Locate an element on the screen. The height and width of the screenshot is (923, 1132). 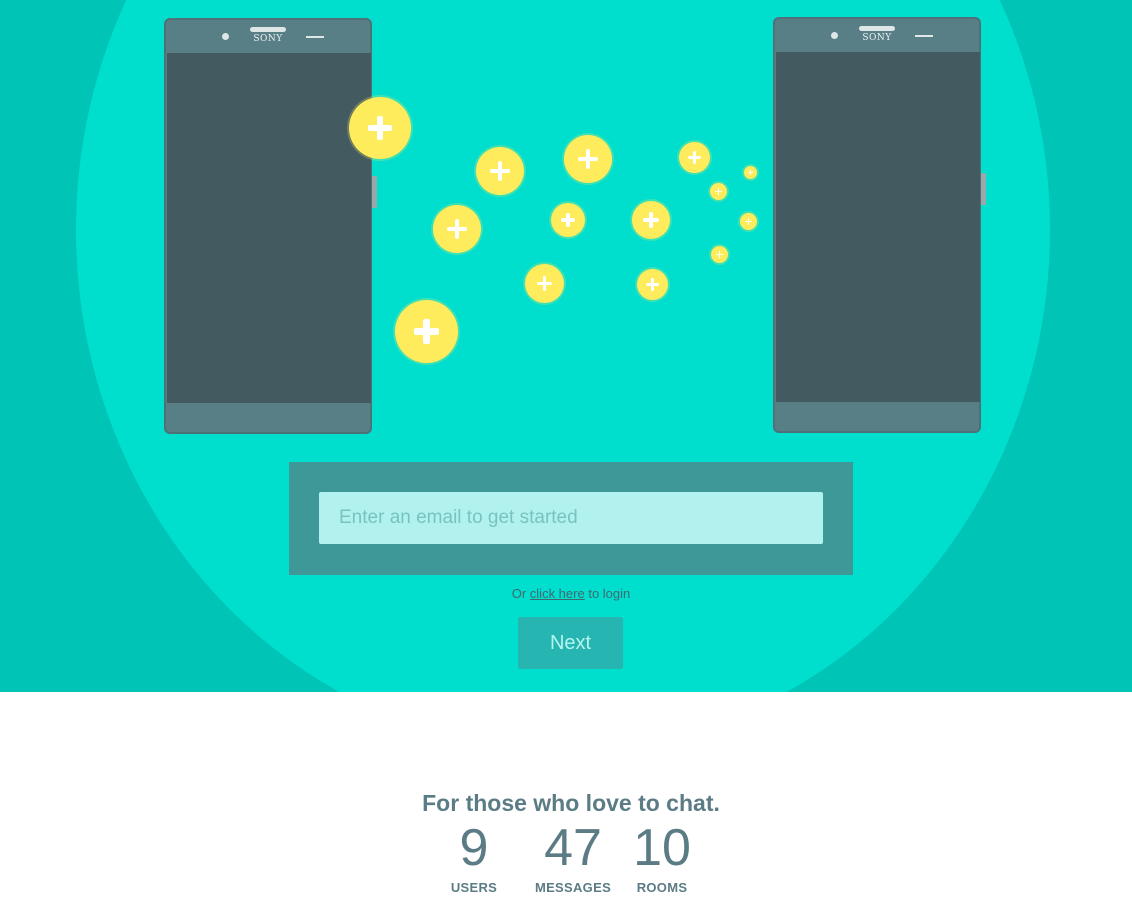
right-phone-illustration: SONY is located at coordinates (879, 225).